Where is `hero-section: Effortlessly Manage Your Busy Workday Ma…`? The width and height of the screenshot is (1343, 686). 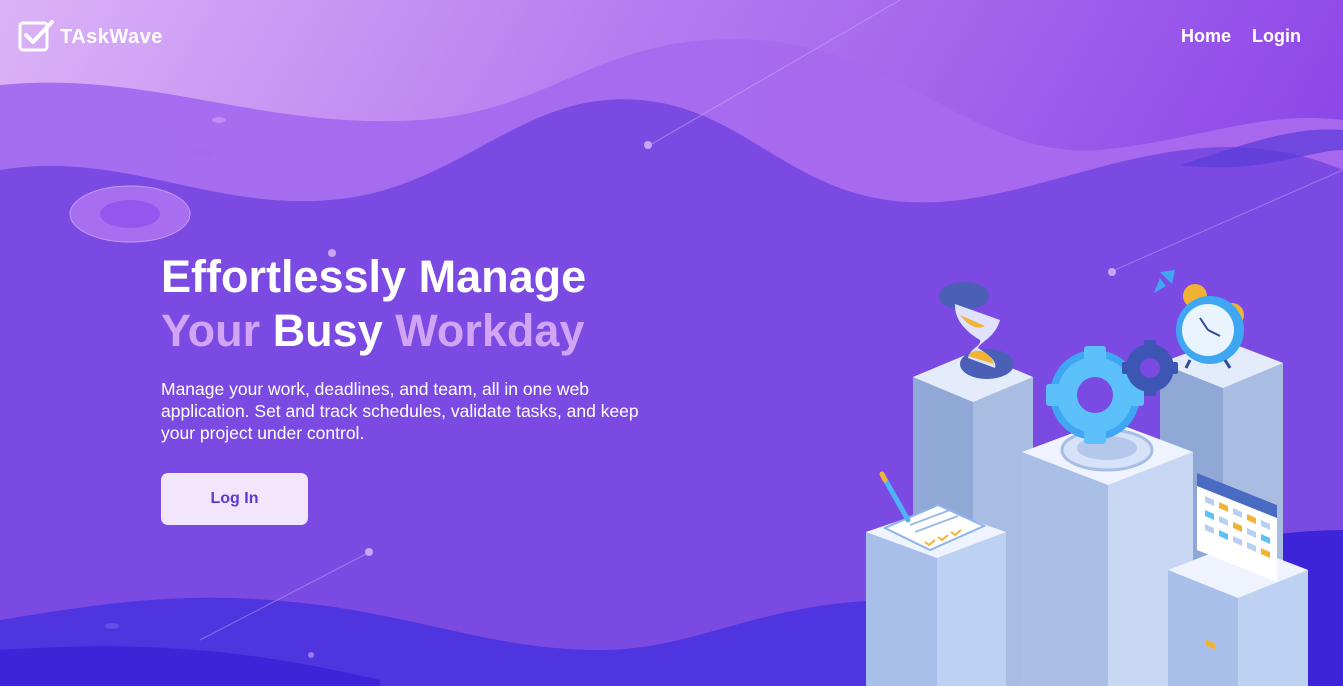 hero-section: Effortlessly Manage Your Busy Workday Ma… is located at coordinates (441, 347).